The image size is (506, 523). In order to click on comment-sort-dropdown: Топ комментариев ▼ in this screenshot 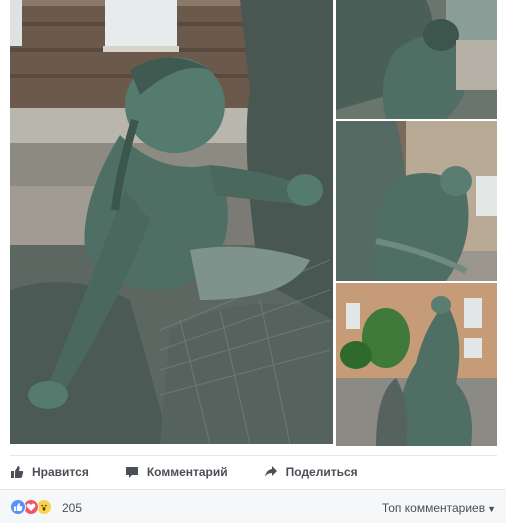, I will do `click(439, 508)`.